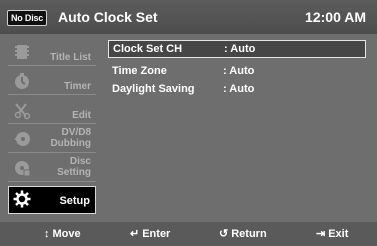 Image resolution: width=377 pixels, height=246 pixels. What do you see at coordinates (338, 234) in the screenshot?
I see `hint-exit-label: Exit` at bounding box center [338, 234].